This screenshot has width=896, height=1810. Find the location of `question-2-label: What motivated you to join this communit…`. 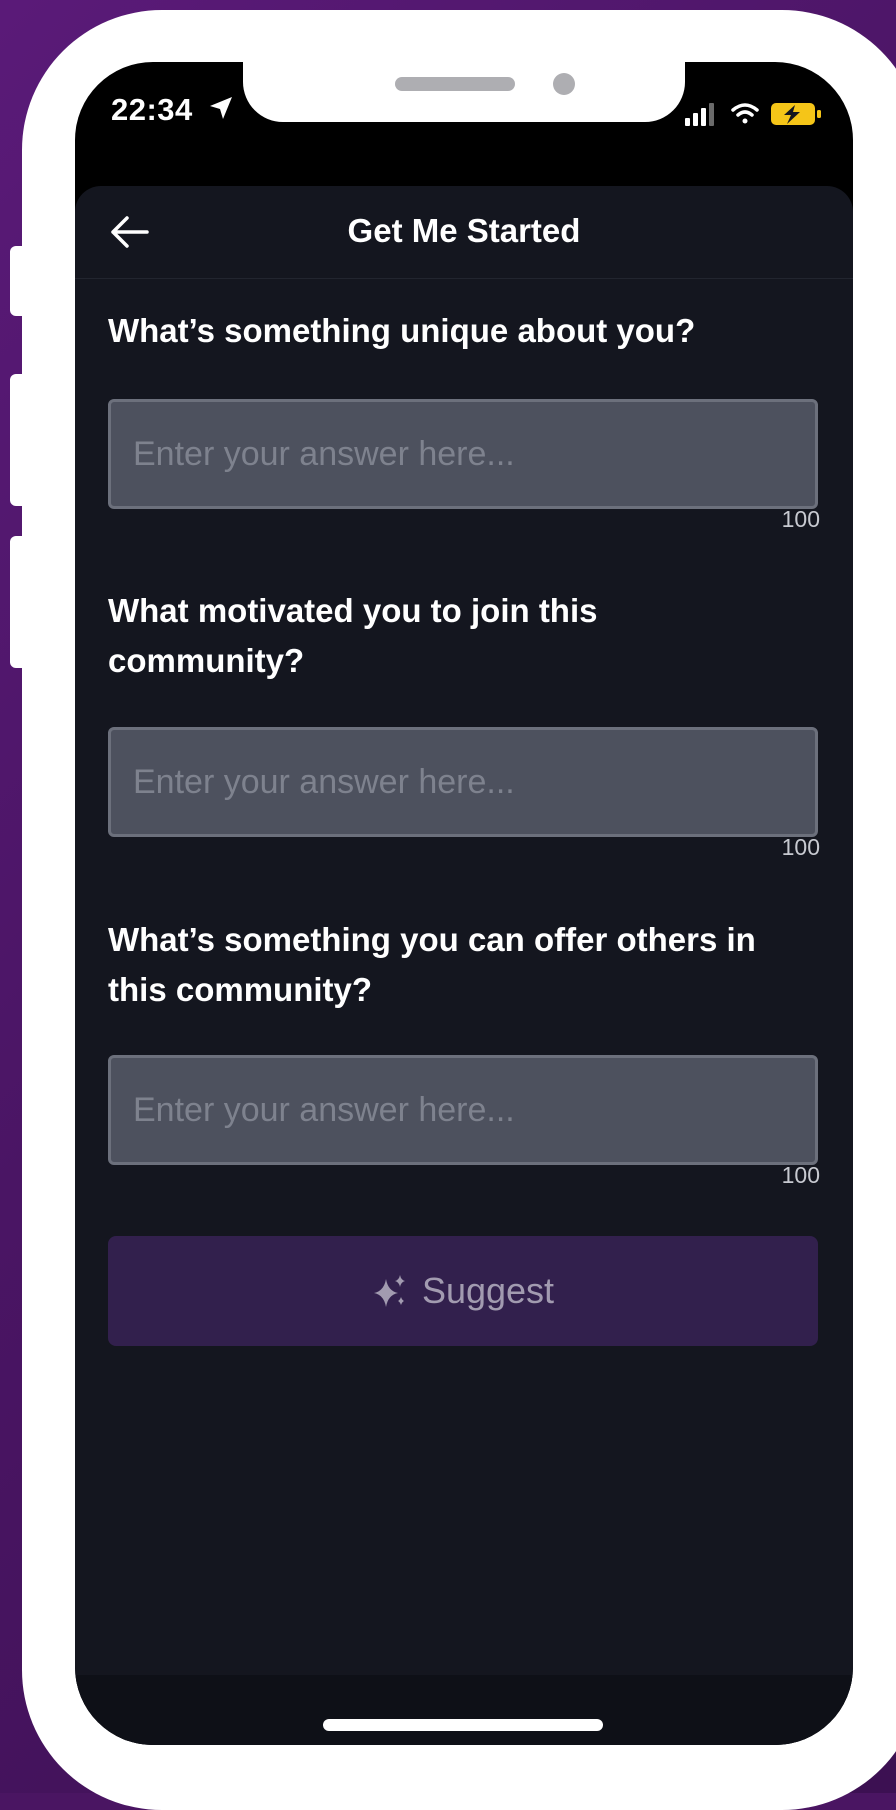

question-2-label: What motivated you to join this communit… is located at coordinates (353, 635).